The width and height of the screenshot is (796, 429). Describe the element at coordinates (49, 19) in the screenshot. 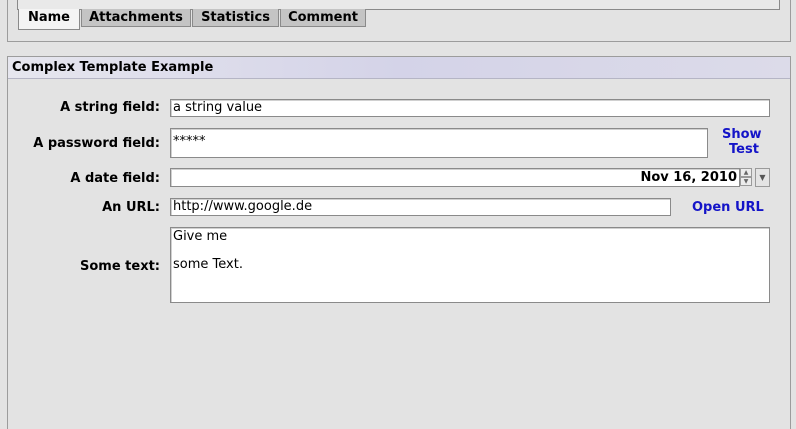

I see `tab-name: Name` at that location.